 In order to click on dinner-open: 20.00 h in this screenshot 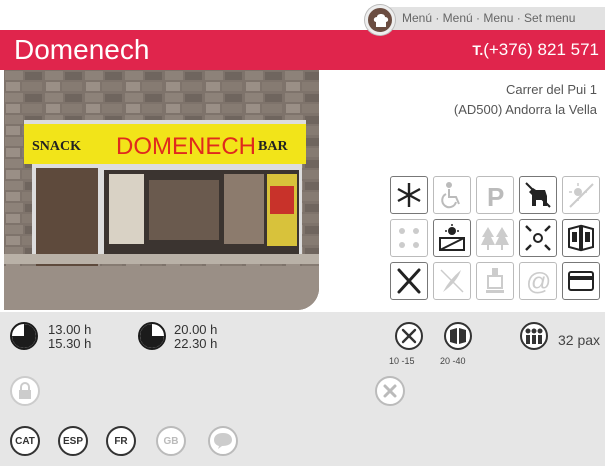, I will do `click(196, 329)`.